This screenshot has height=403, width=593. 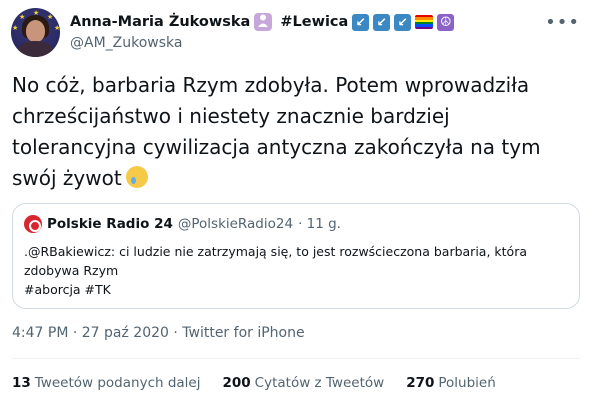 What do you see at coordinates (117, 383) in the screenshot?
I see `retweets-label: Tweetów podanych dalej` at bounding box center [117, 383].